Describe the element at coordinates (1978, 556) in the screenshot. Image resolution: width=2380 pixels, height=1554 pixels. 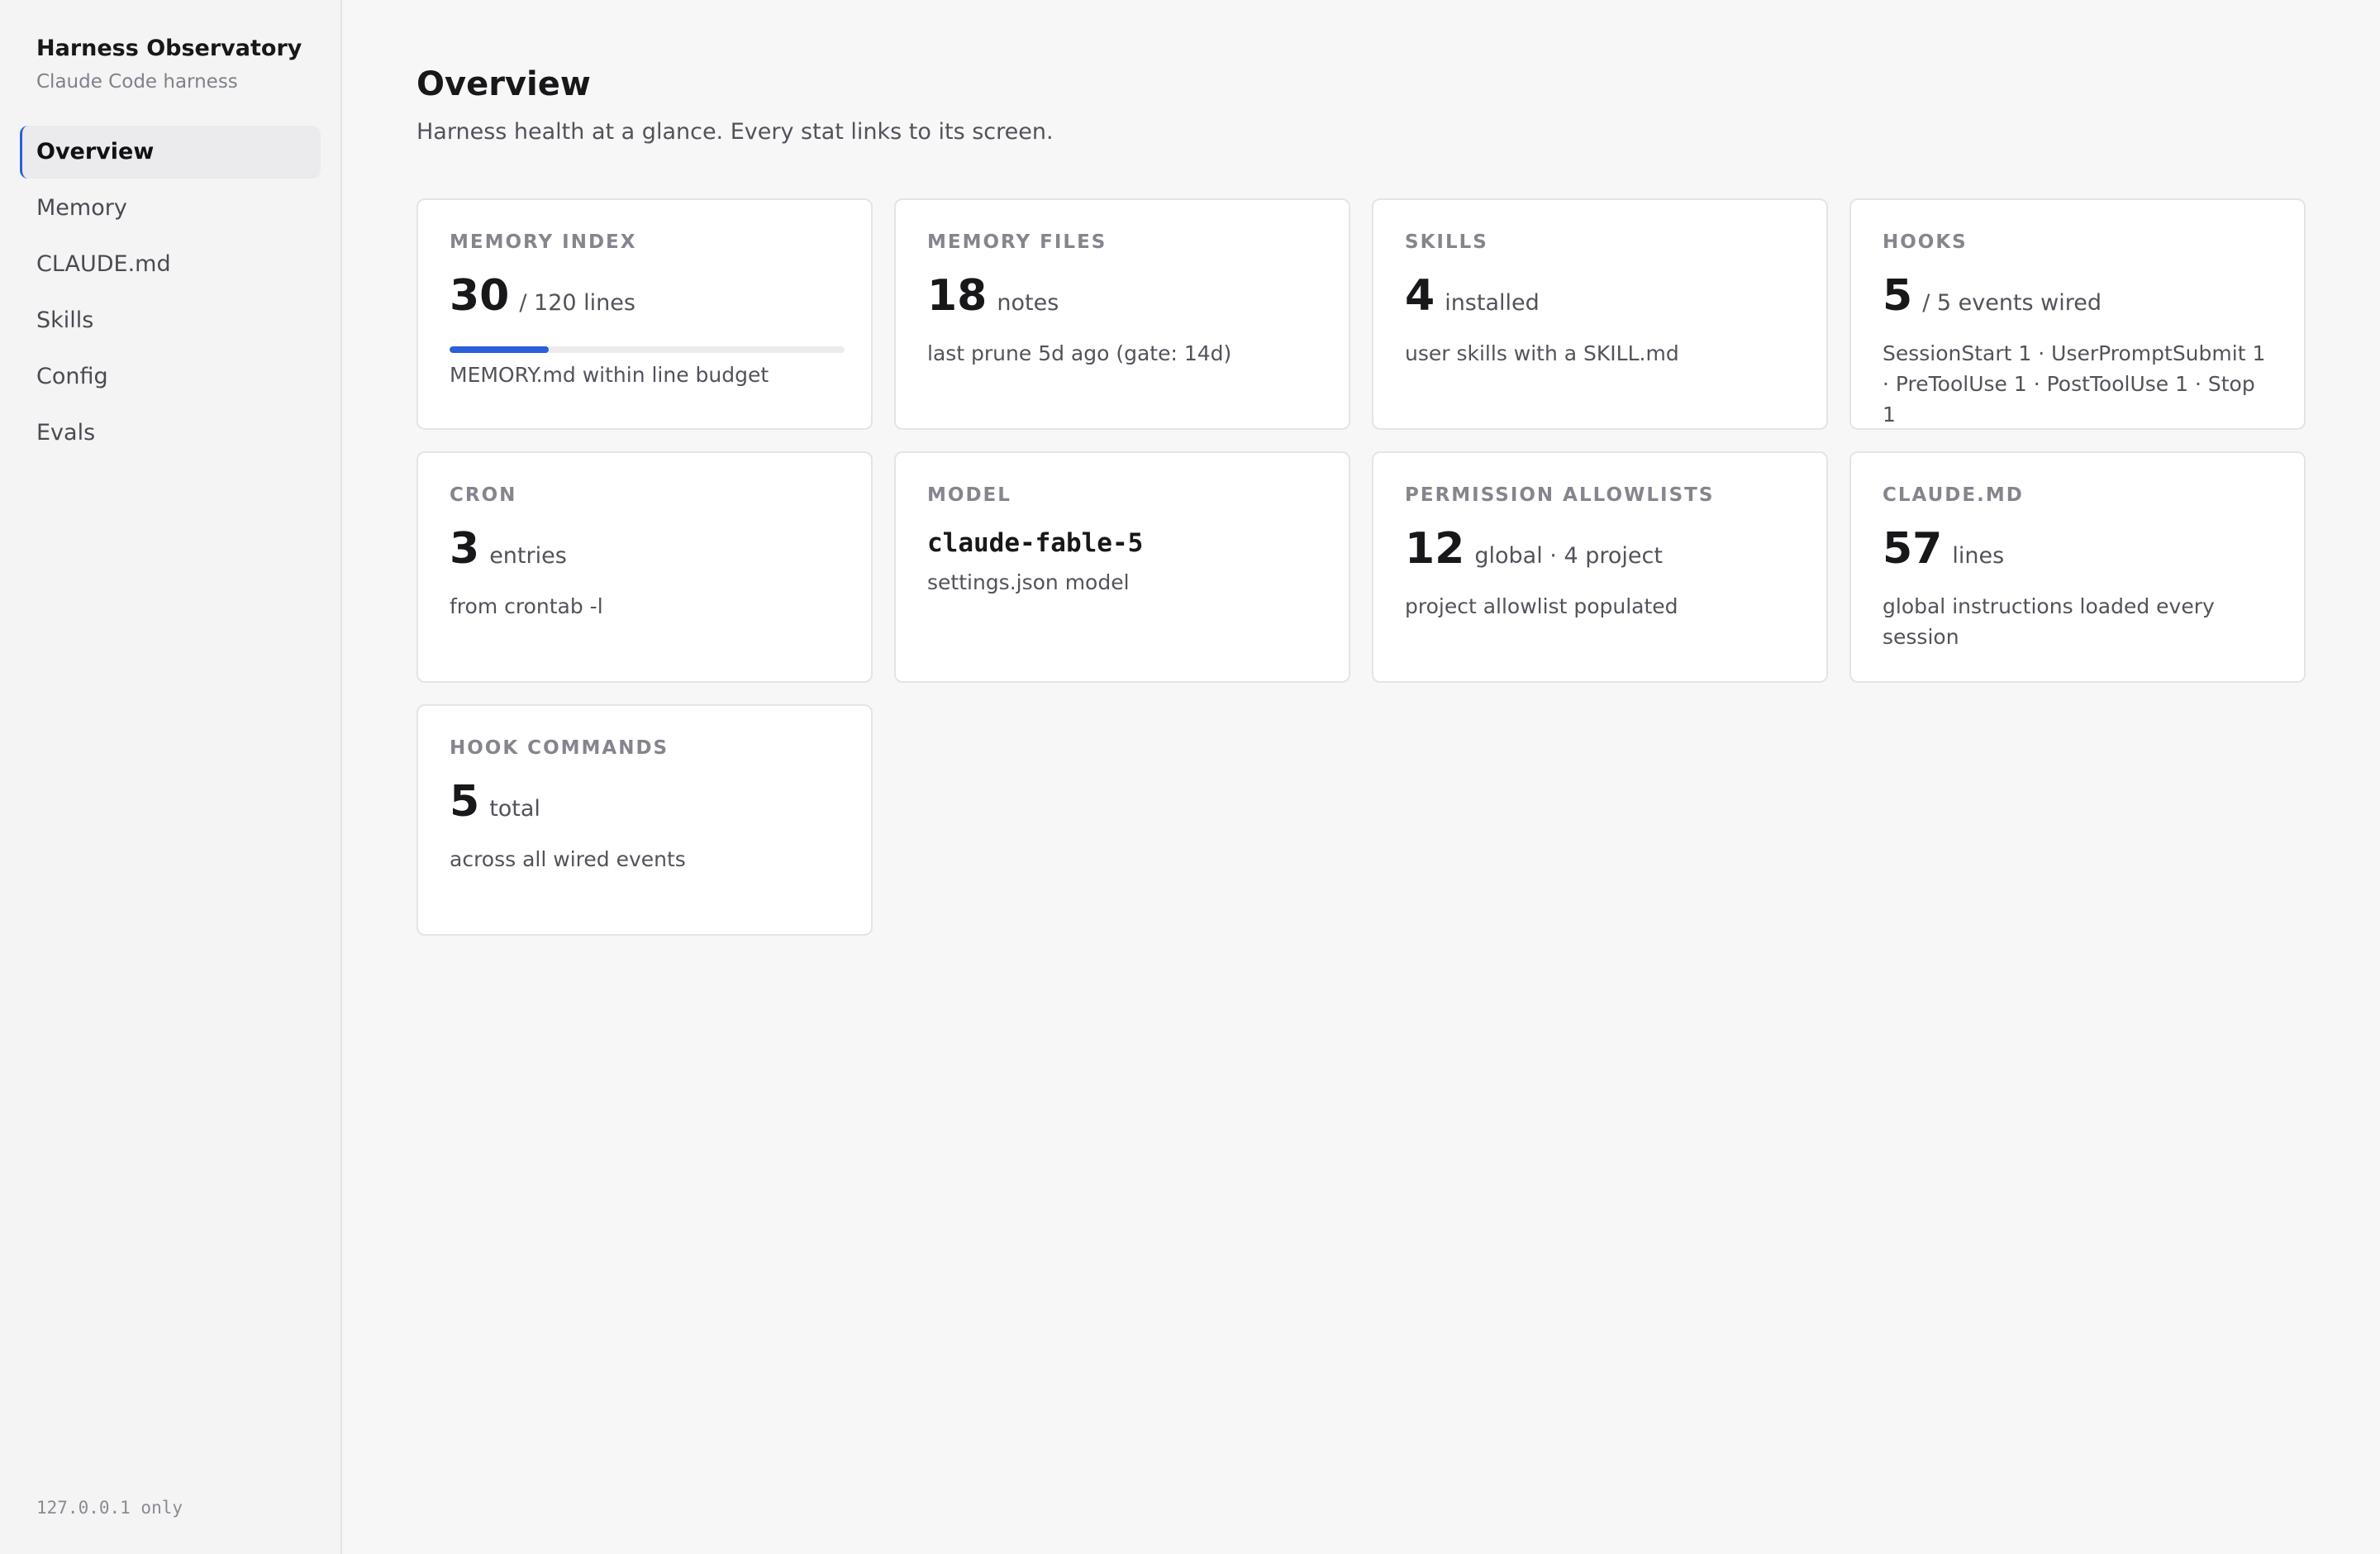
I see `card-unit: lines` at that location.